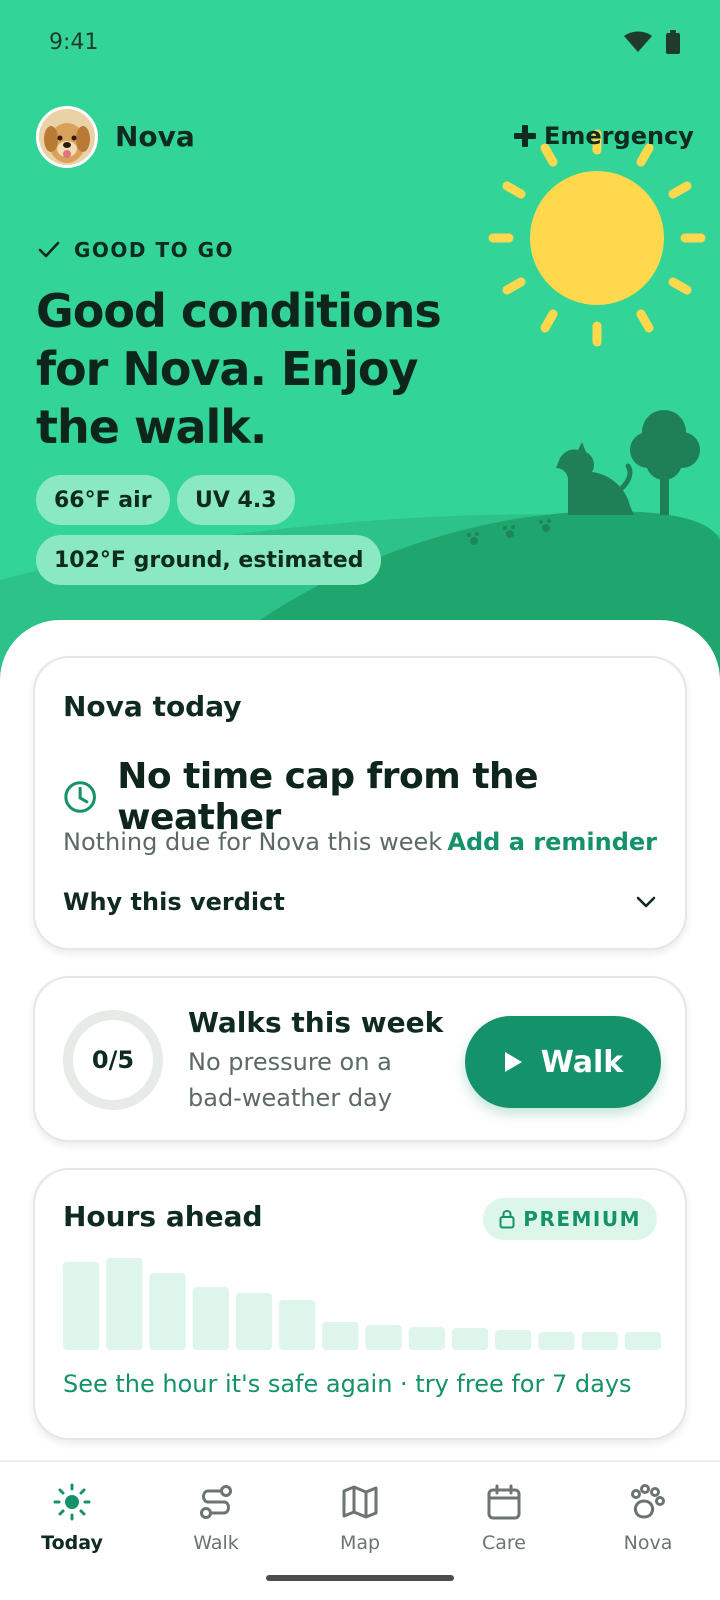 This screenshot has height=1600, width=720. What do you see at coordinates (638, 41) in the screenshot?
I see `wifi-icon` at bounding box center [638, 41].